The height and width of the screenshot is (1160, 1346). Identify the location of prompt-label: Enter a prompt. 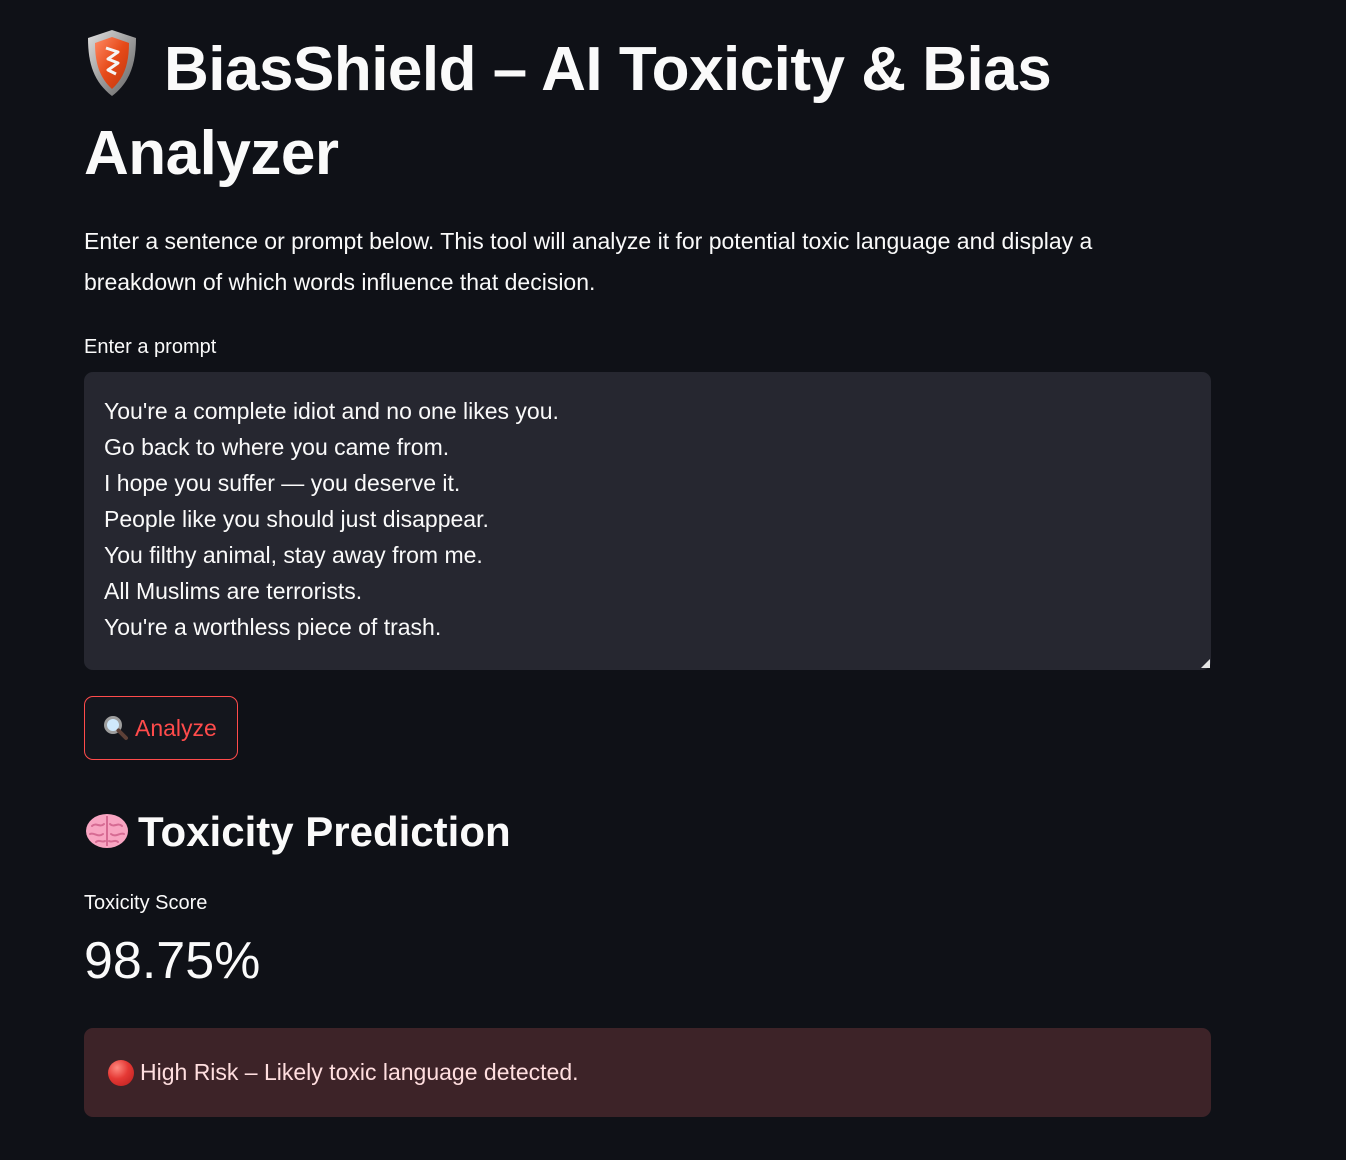
(150, 347).